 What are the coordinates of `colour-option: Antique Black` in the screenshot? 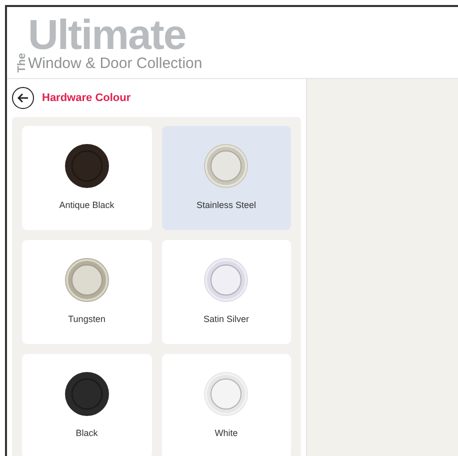 It's located at (87, 178).